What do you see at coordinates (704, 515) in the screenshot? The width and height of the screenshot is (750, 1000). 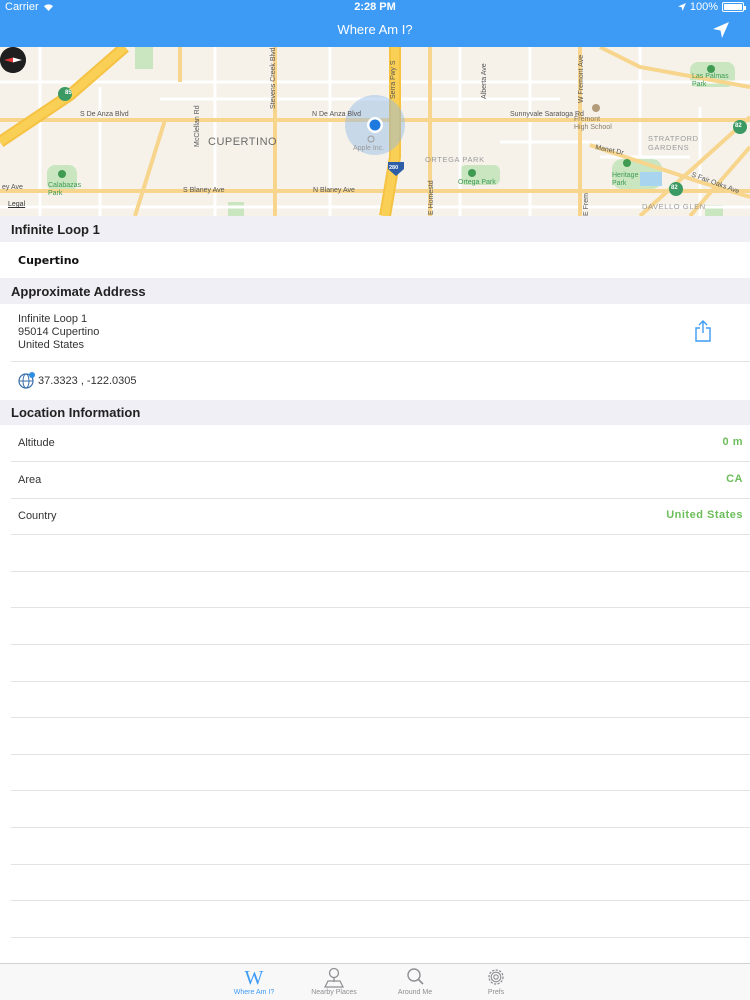 I see `country-value: United States` at bounding box center [704, 515].